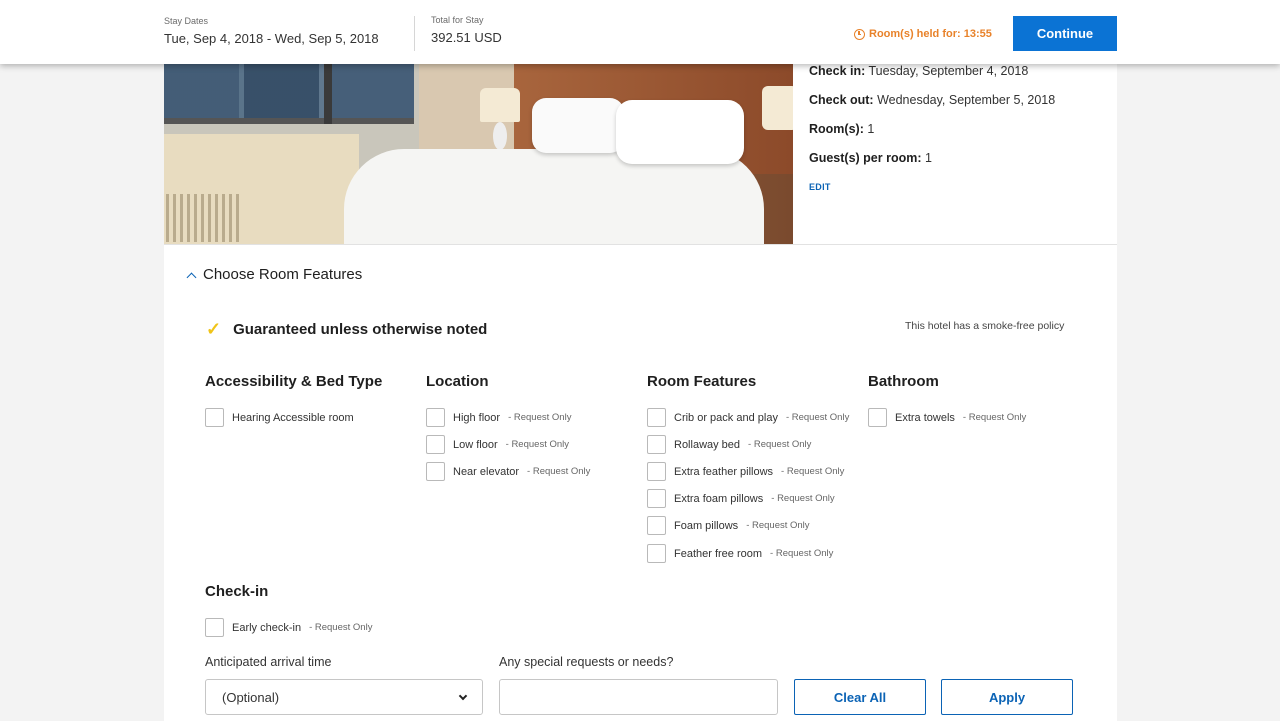 This screenshot has height=721, width=1280. Describe the element at coordinates (237, 591) in the screenshot. I see `checkin-title: Check-in` at that location.